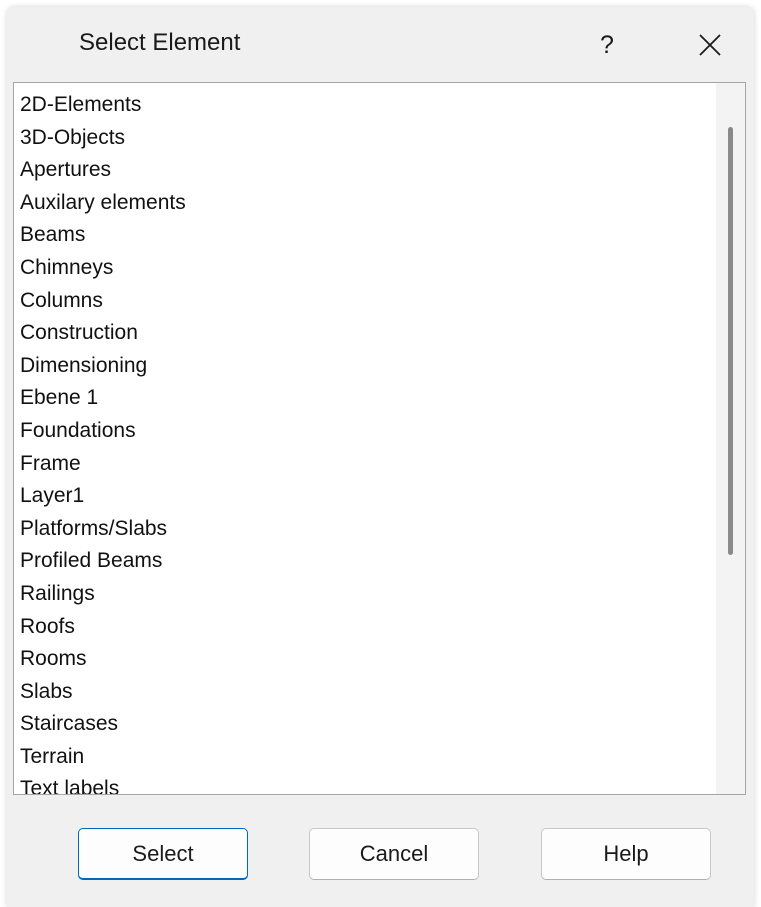 This screenshot has height=907, width=761. Describe the element at coordinates (365, 692) in the screenshot. I see `list-item: Slabs` at that location.